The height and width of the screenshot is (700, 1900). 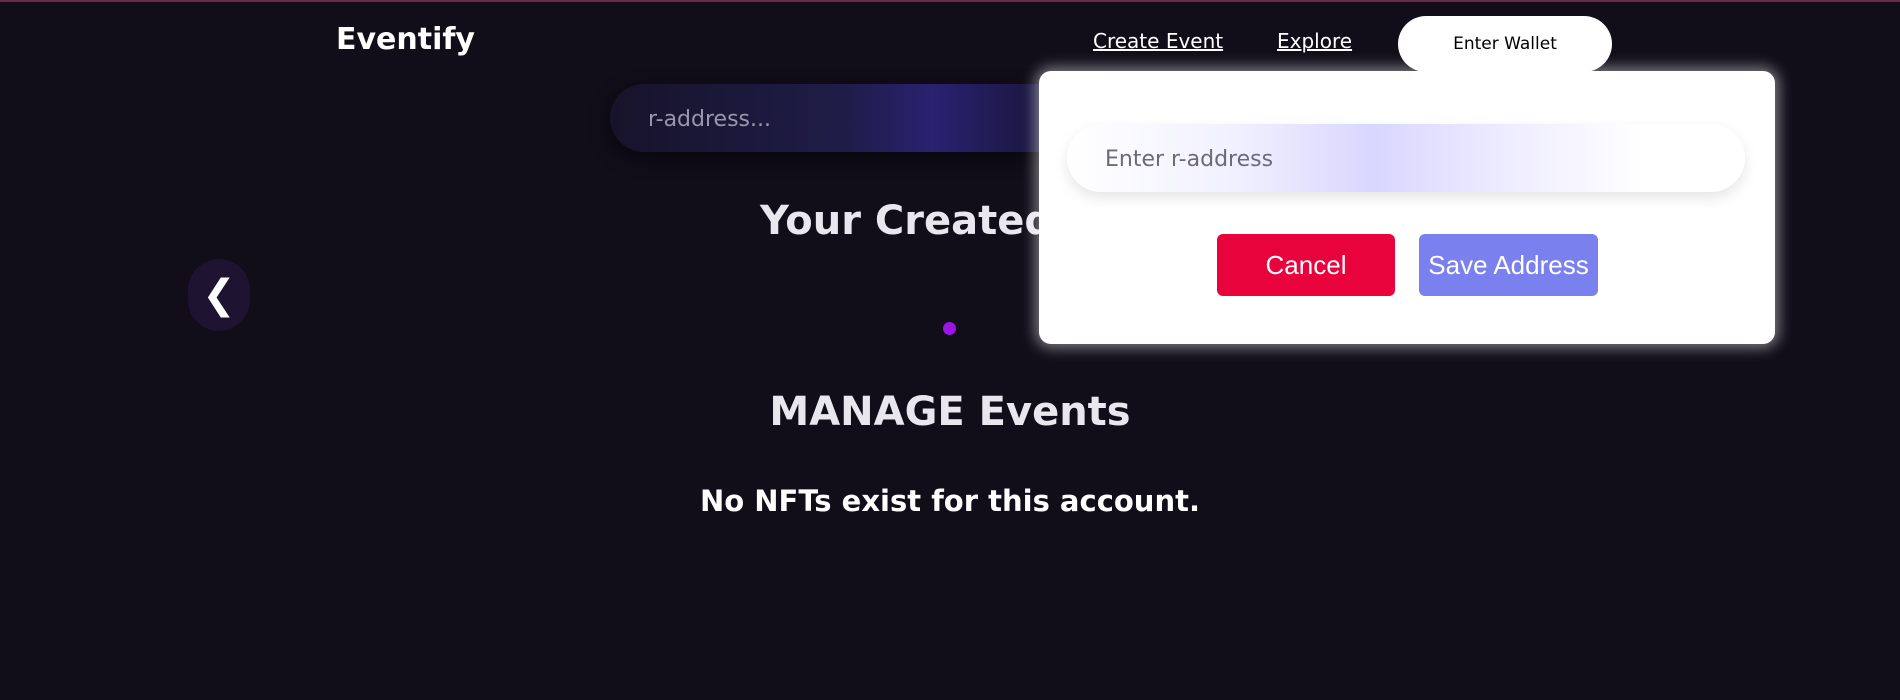 What do you see at coordinates (950, 501) in the screenshot?
I see `empty-state-message: No NFTs exist for this account.` at bounding box center [950, 501].